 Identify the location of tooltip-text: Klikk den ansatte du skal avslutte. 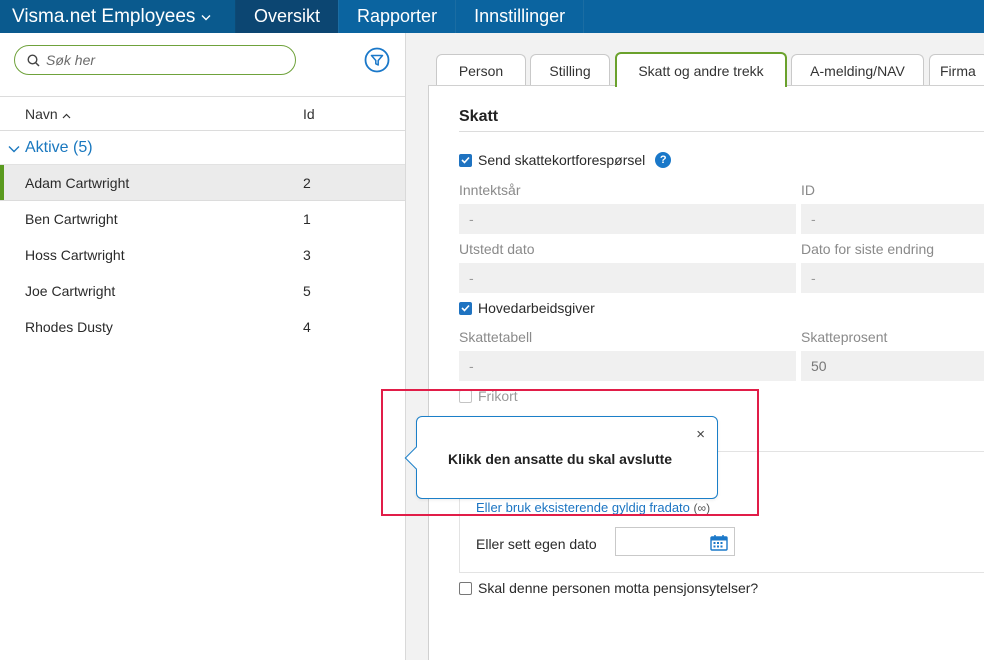
(560, 459).